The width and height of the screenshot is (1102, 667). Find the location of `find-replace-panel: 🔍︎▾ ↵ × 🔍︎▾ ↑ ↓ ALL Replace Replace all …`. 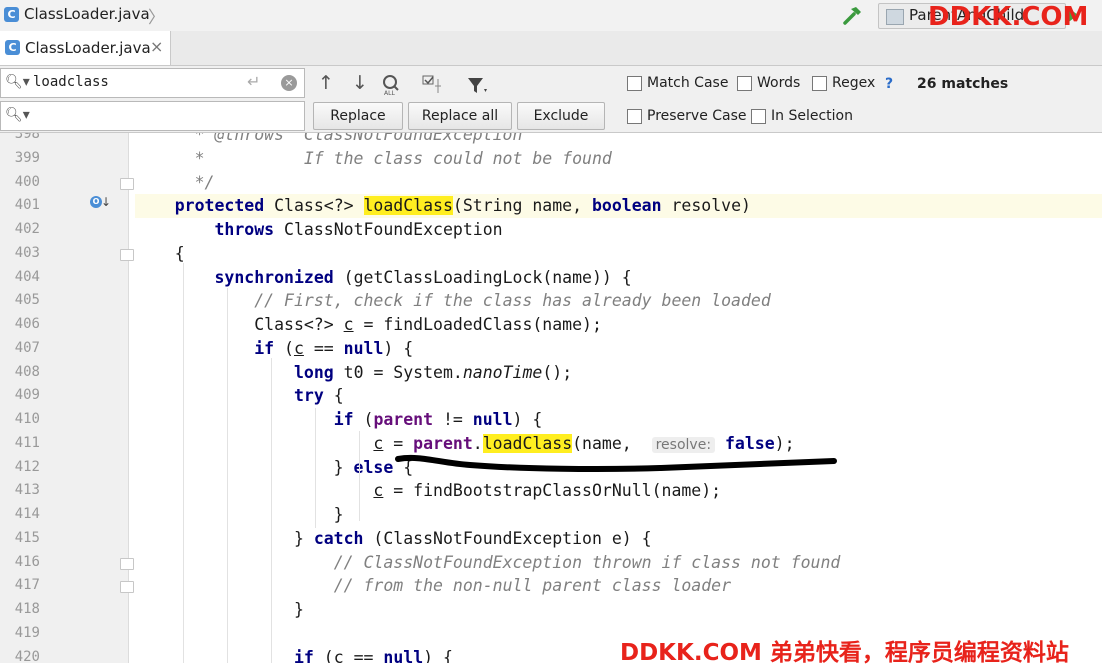

find-replace-panel: 🔍︎▾ ↵ × 🔍︎▾ ↑ ↓ ALL Replace Replace all … is located at coordinates (551, 99).